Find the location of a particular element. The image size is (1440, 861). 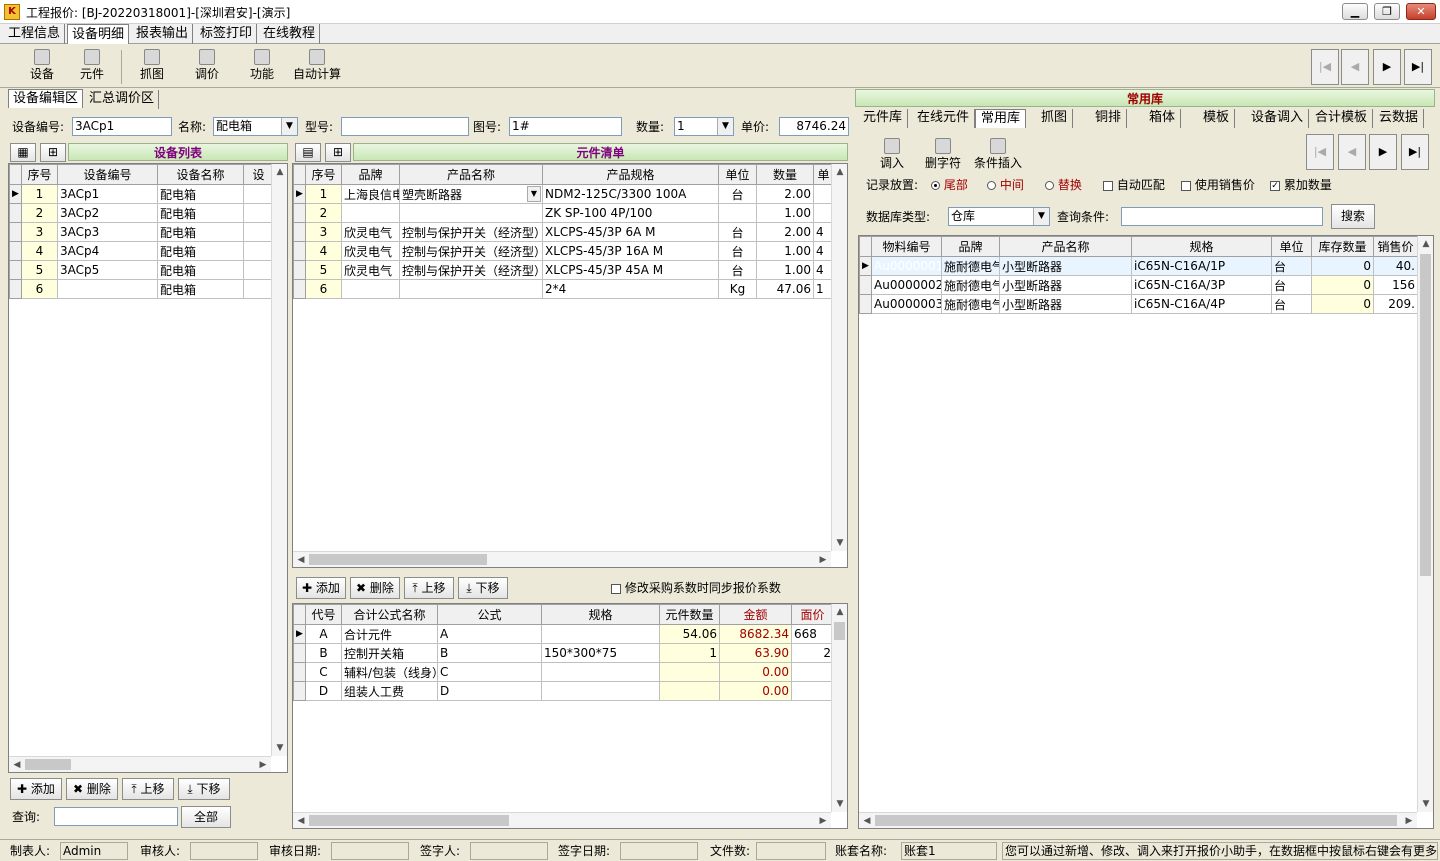

move-down-button: ⤓ 下移 is located at coordinates (204, 789).